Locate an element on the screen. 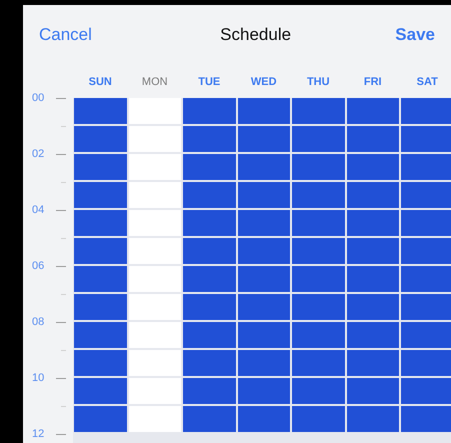  day-header: SUN is located at coordinates (100, 82).